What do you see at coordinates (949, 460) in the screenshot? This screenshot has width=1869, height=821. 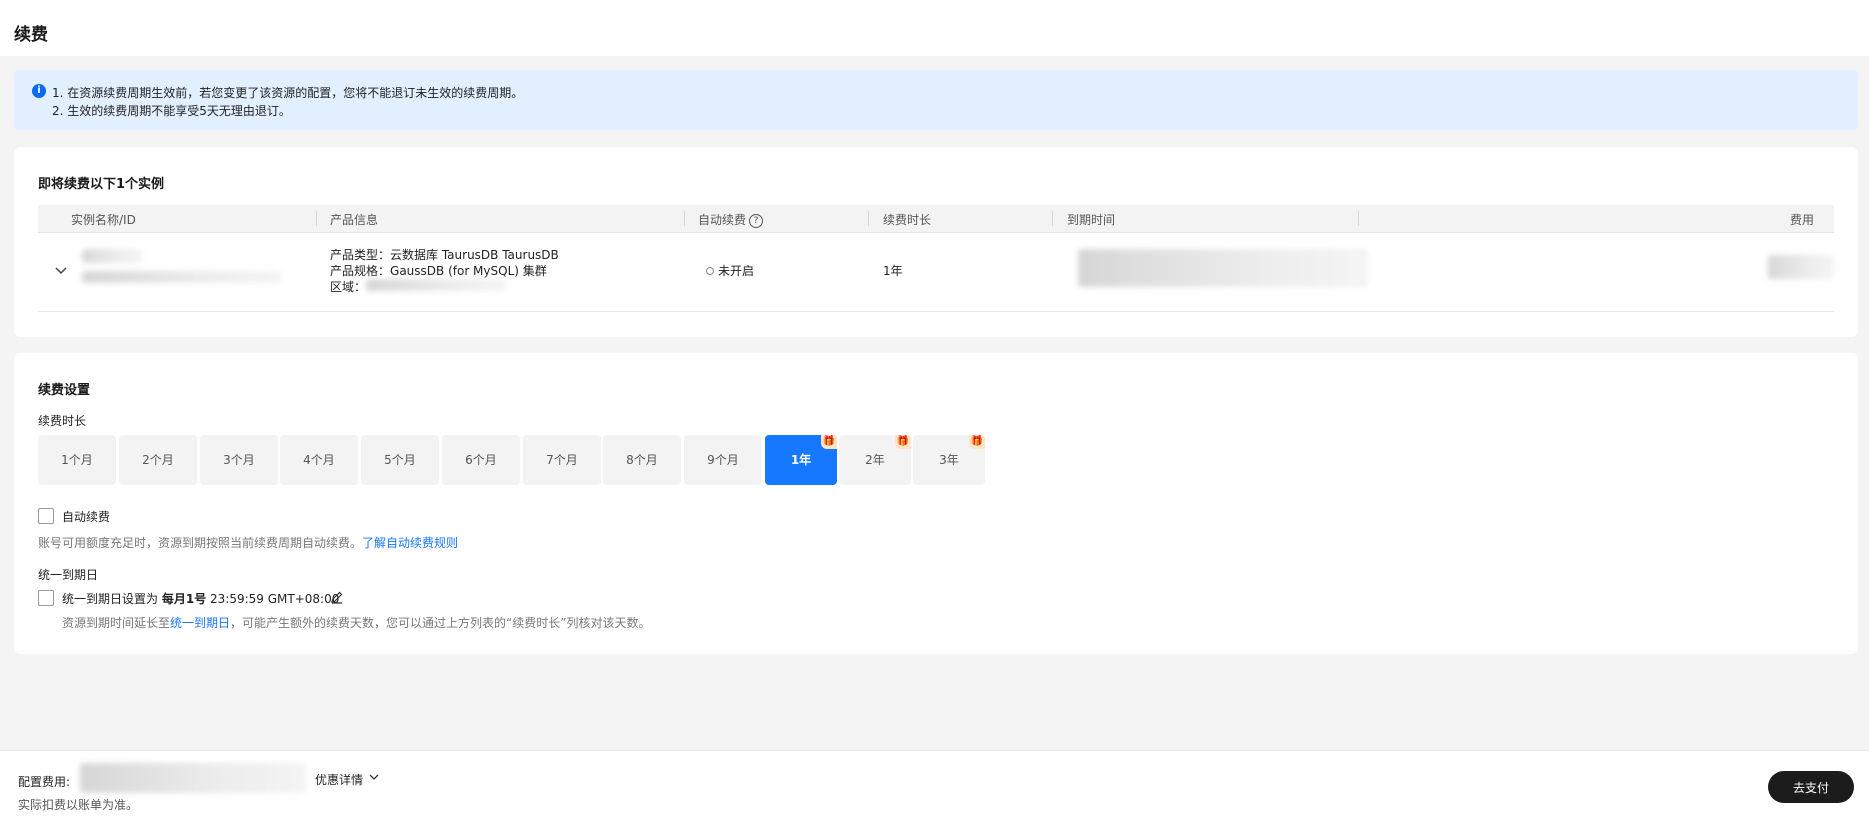 I see `duration-option-3y: 3年 🎁` at bounding box center [949, 460].